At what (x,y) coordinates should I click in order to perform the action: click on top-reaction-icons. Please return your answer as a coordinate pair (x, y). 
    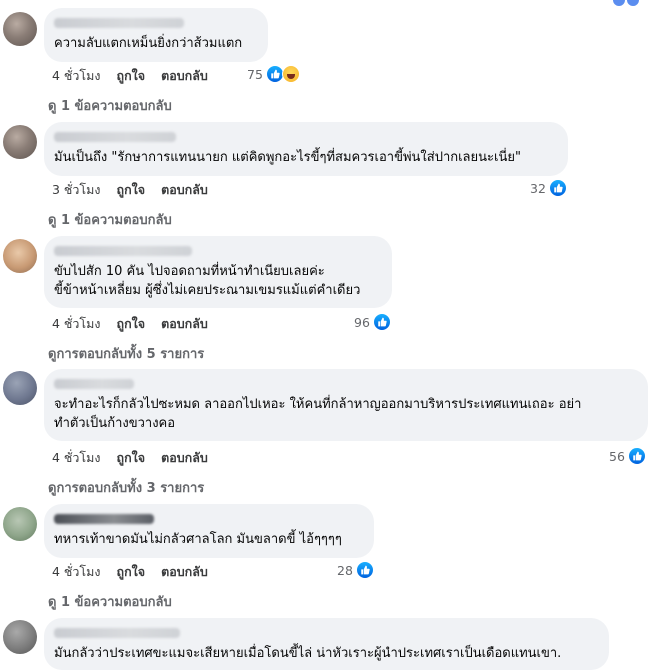
    Looking at the image, I should click on (626, 3).